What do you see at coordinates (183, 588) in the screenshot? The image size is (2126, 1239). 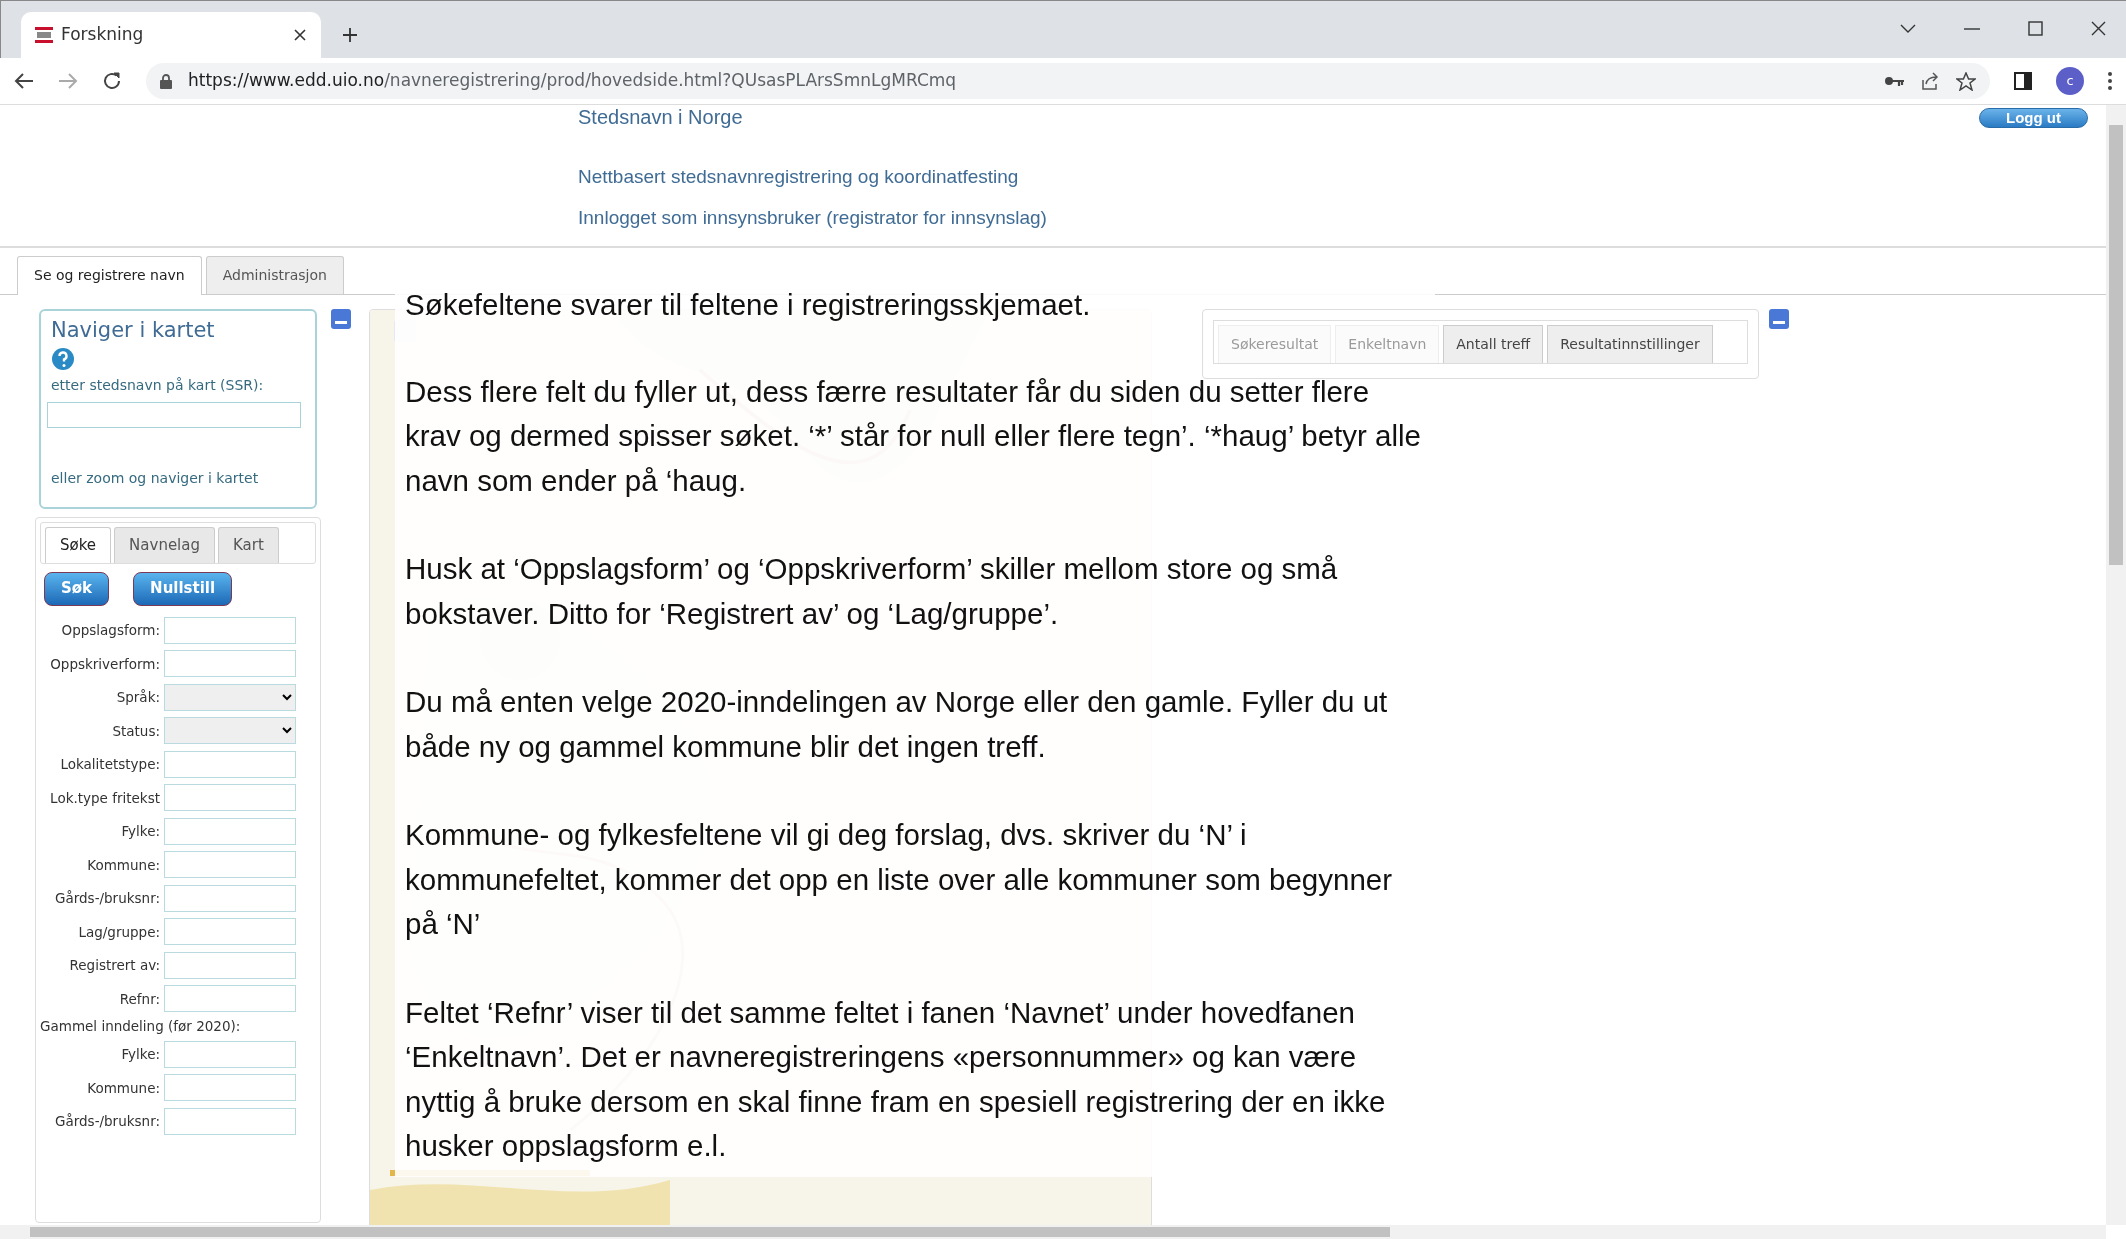 I see `reset-button: Nullstill` at bounding box center [183, 588].